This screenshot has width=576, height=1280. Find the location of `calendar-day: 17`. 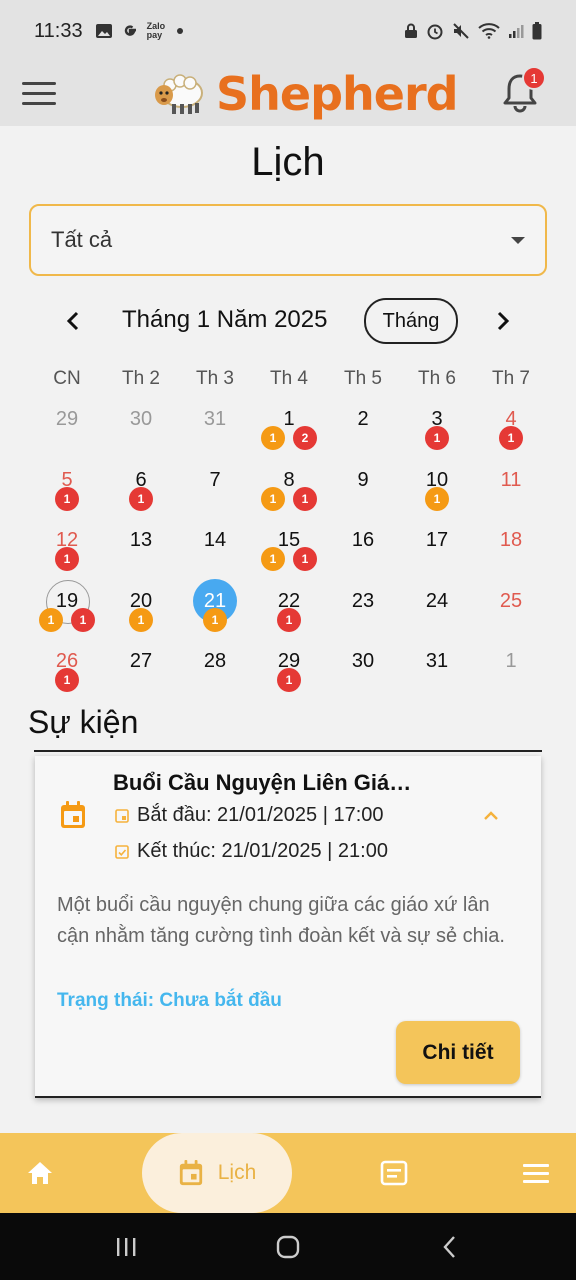

calendar-day: 17 is located at coordinates (437, 549).